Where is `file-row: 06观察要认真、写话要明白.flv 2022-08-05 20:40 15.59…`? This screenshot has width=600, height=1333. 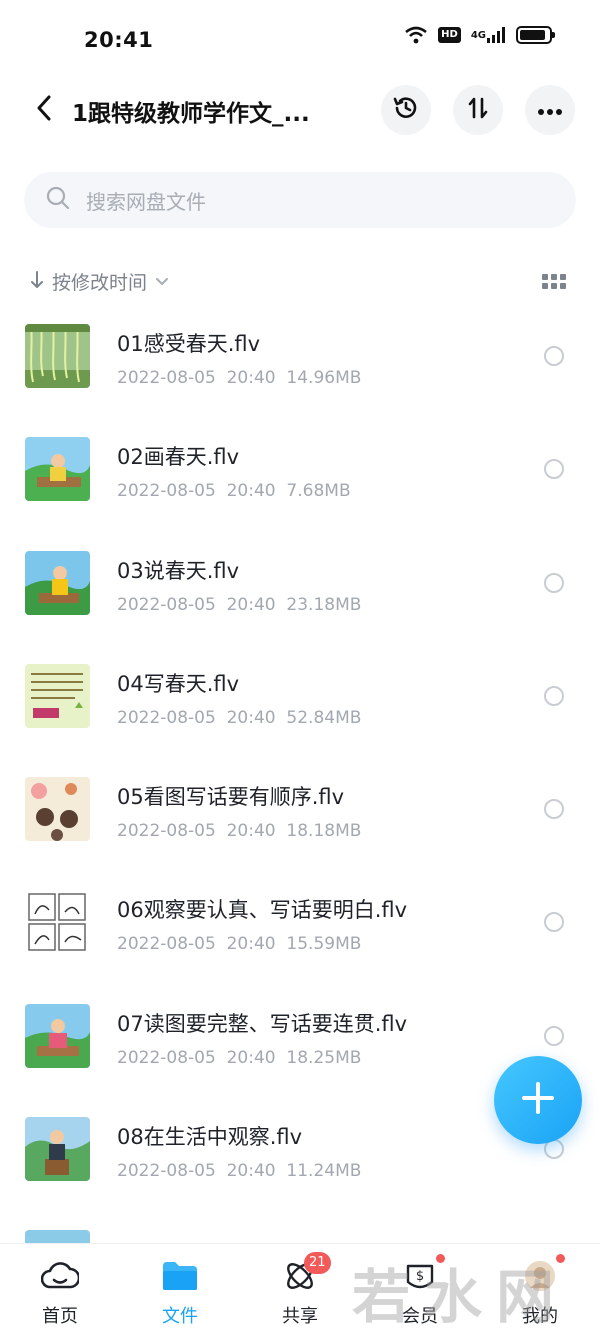
file-row: 06观察要认真、写话要明白.flv 2022-08-05 20:40 15.59… is located at coordinates (300, 932).